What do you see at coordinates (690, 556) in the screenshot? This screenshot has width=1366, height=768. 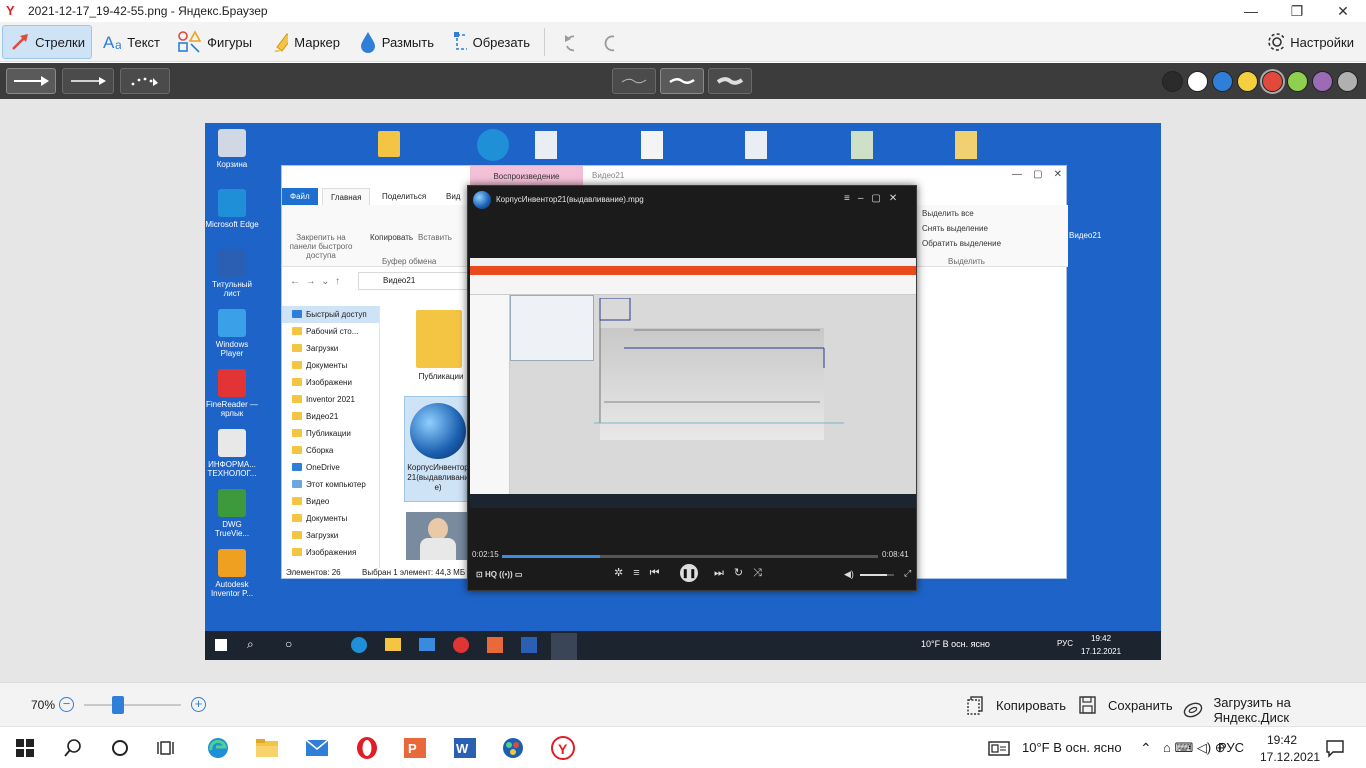 I see `seek-bar` at bounding box center [690, 556].